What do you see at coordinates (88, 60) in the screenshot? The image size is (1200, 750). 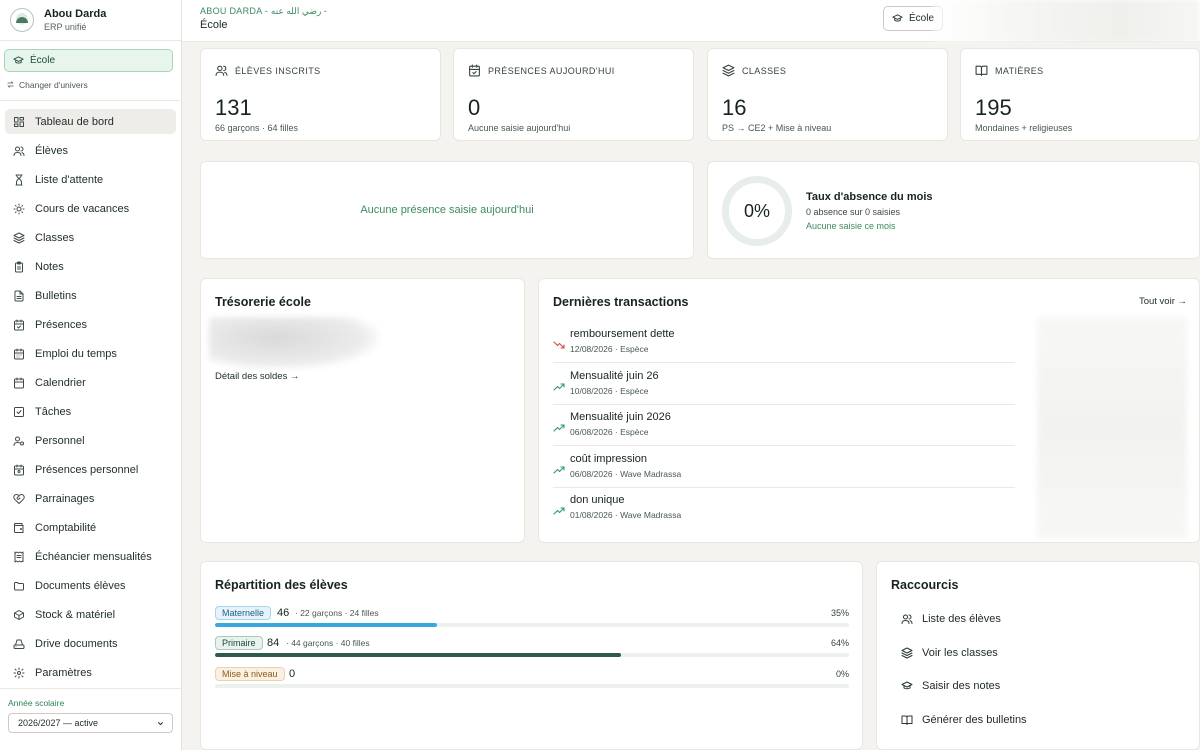 I see `univers-selector: École` at bounding box center [88, 60].